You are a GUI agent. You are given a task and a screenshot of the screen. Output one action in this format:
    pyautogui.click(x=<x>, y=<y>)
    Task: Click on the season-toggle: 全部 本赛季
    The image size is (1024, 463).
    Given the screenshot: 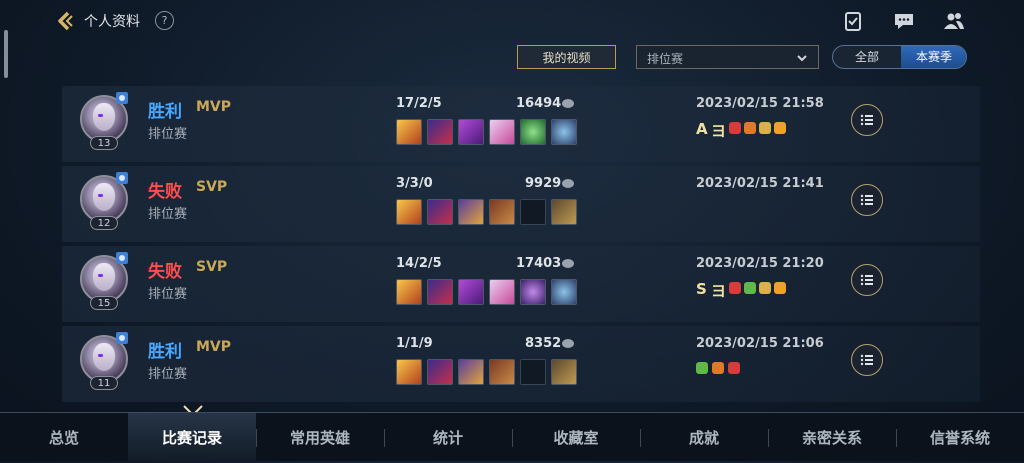 What is the action you would take?
    pyautogui.click(x=899, y=57)
    